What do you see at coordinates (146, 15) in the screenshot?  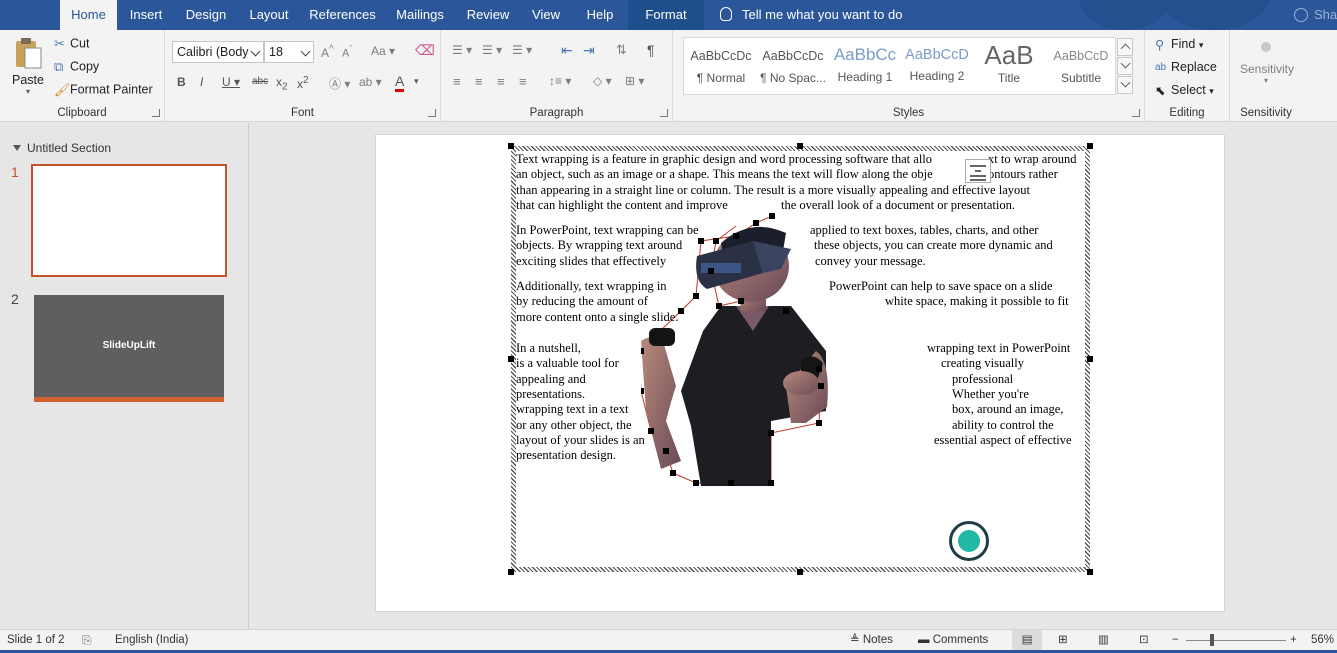 I see `tab-insert: Insert` at bounding box center [146, 15].